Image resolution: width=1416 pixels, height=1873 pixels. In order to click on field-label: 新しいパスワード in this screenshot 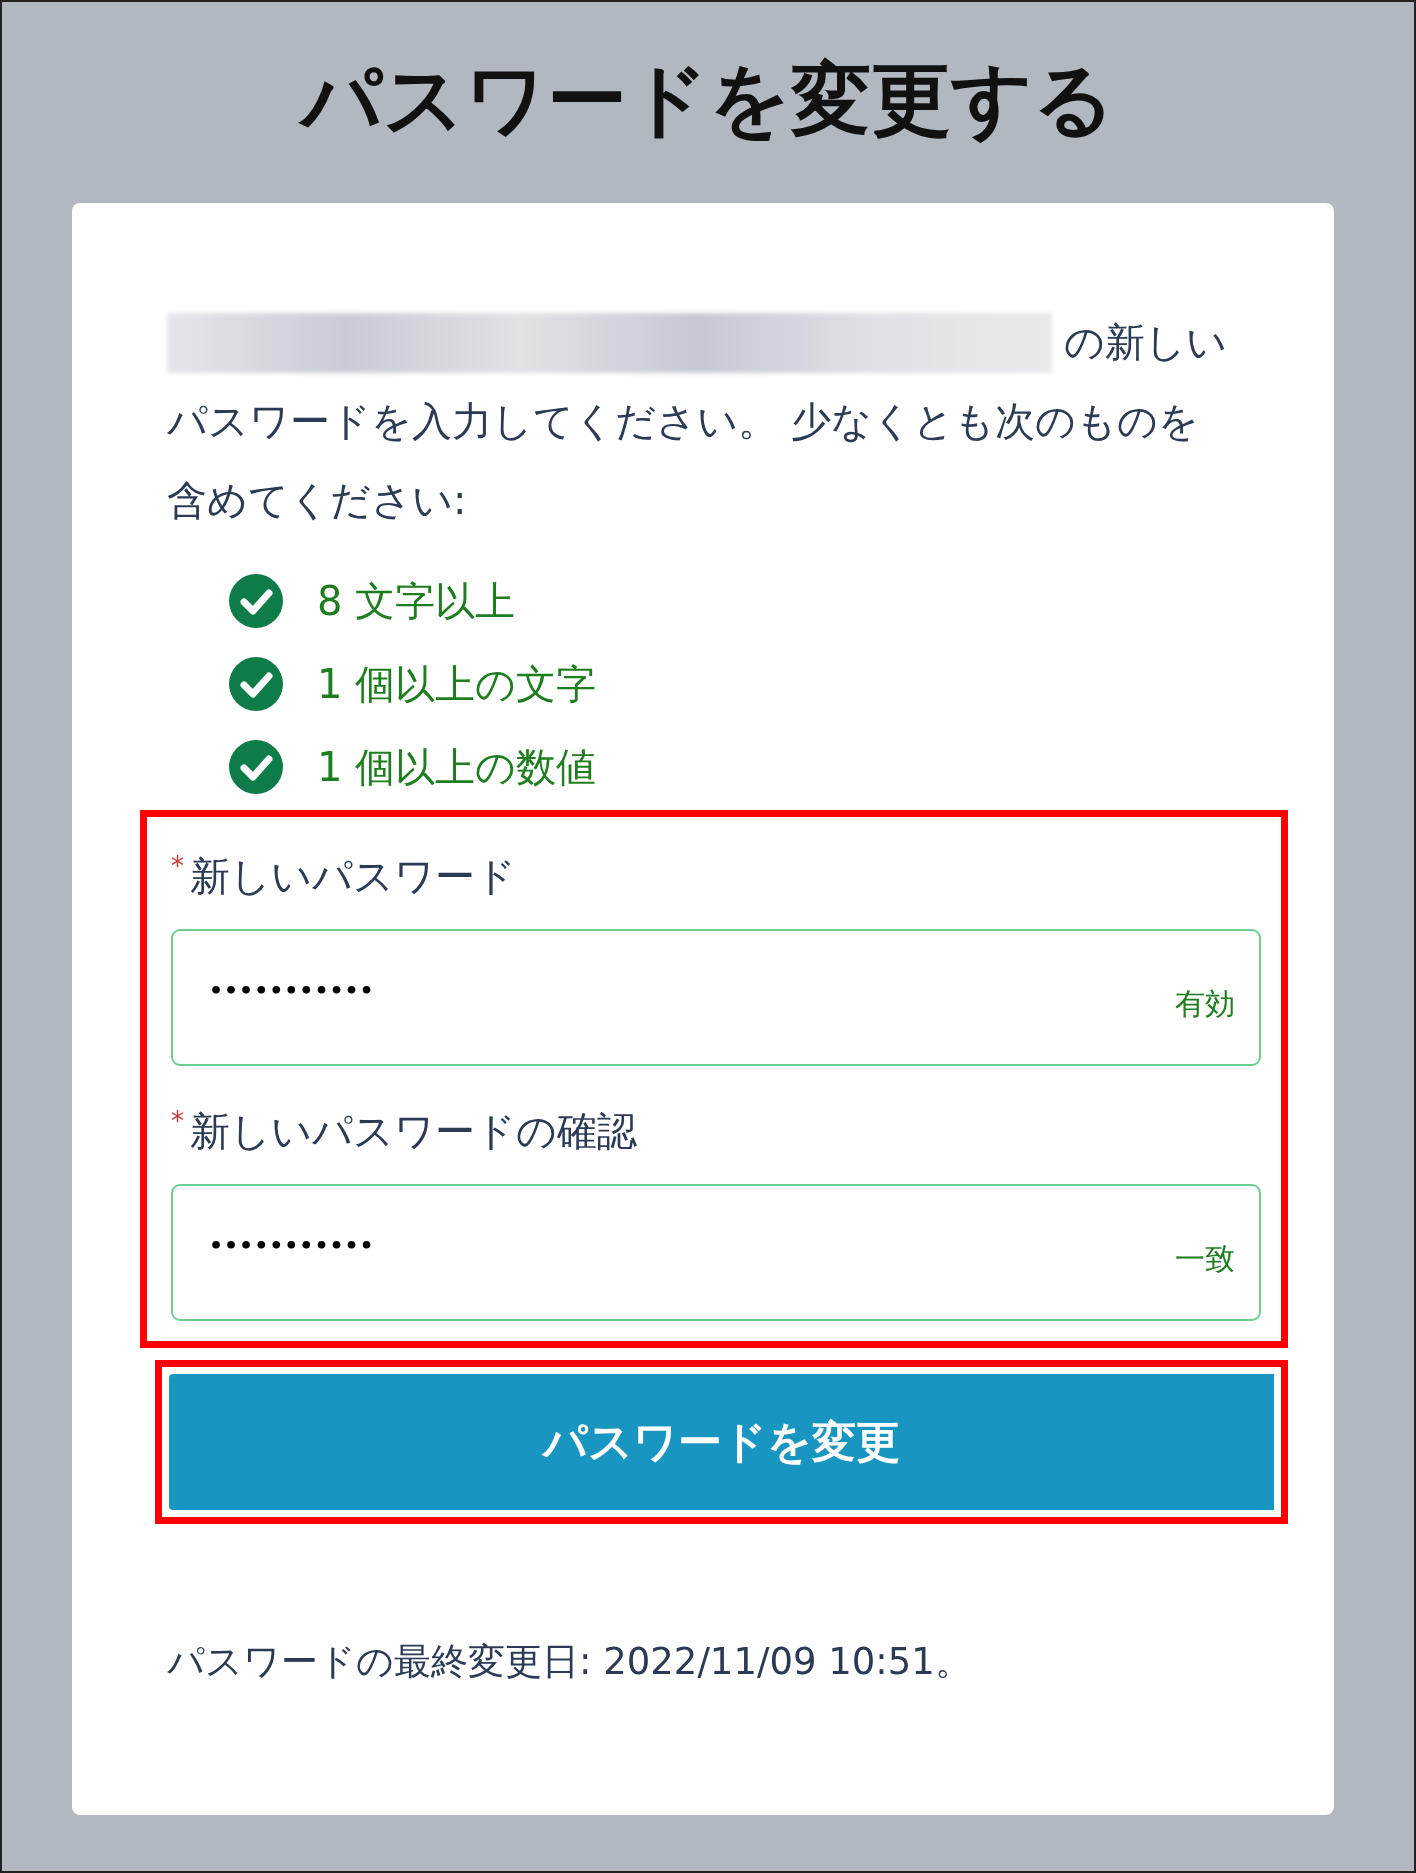, I will do `click(353, 876)`.